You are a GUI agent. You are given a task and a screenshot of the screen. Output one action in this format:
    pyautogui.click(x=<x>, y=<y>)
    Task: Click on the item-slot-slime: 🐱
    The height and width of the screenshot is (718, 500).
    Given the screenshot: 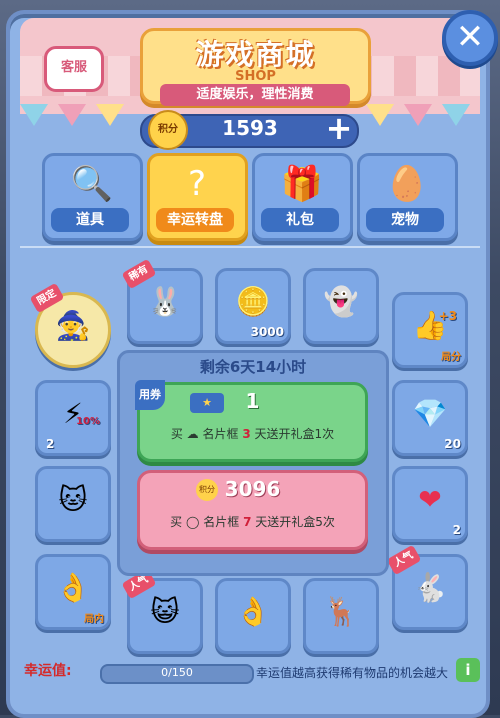 What is the action you would take?
    pyautogui.click(x=73, y=504)
    